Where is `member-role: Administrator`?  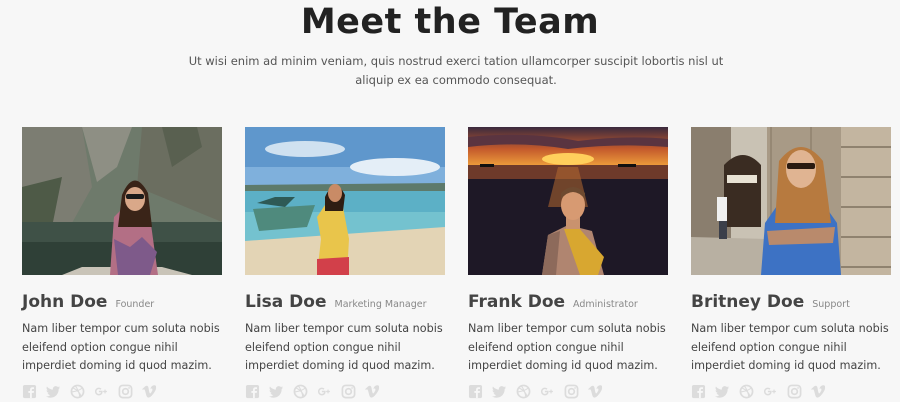 member-role: Administrator is located at coordinates (605, 304).